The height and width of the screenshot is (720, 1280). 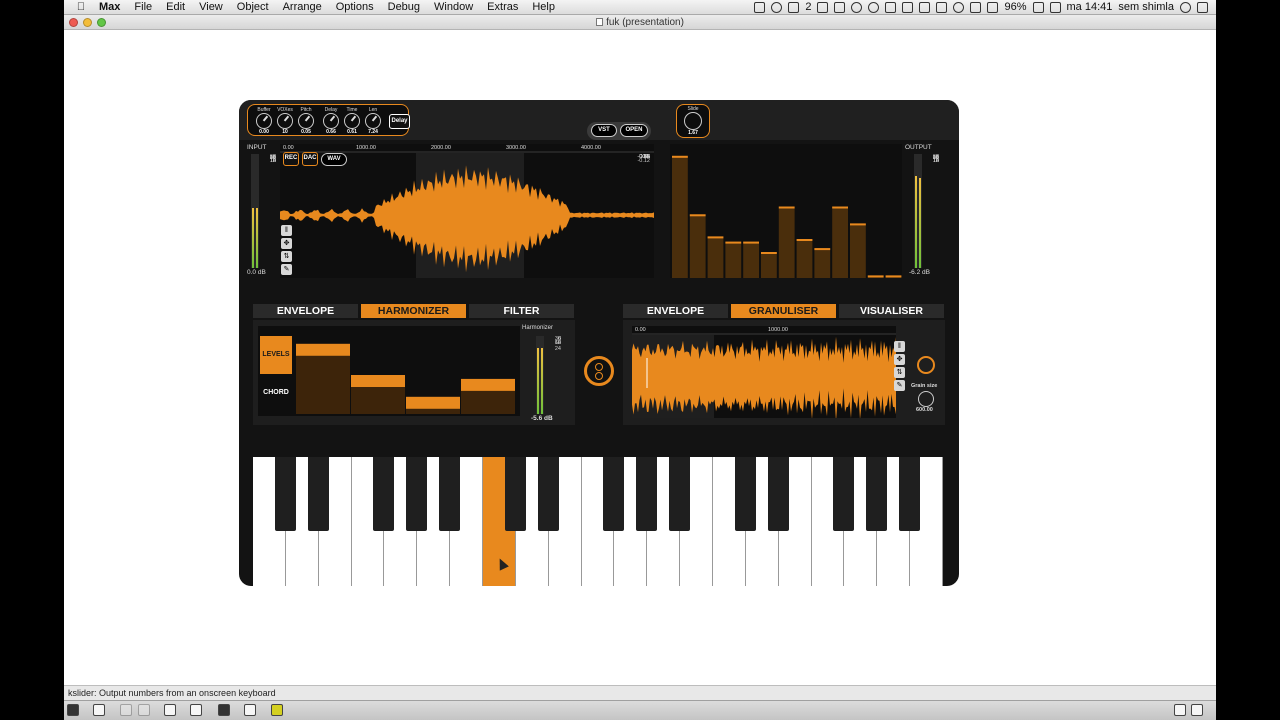 I want to click on dropbox-icon, so click(x=908, y=7).